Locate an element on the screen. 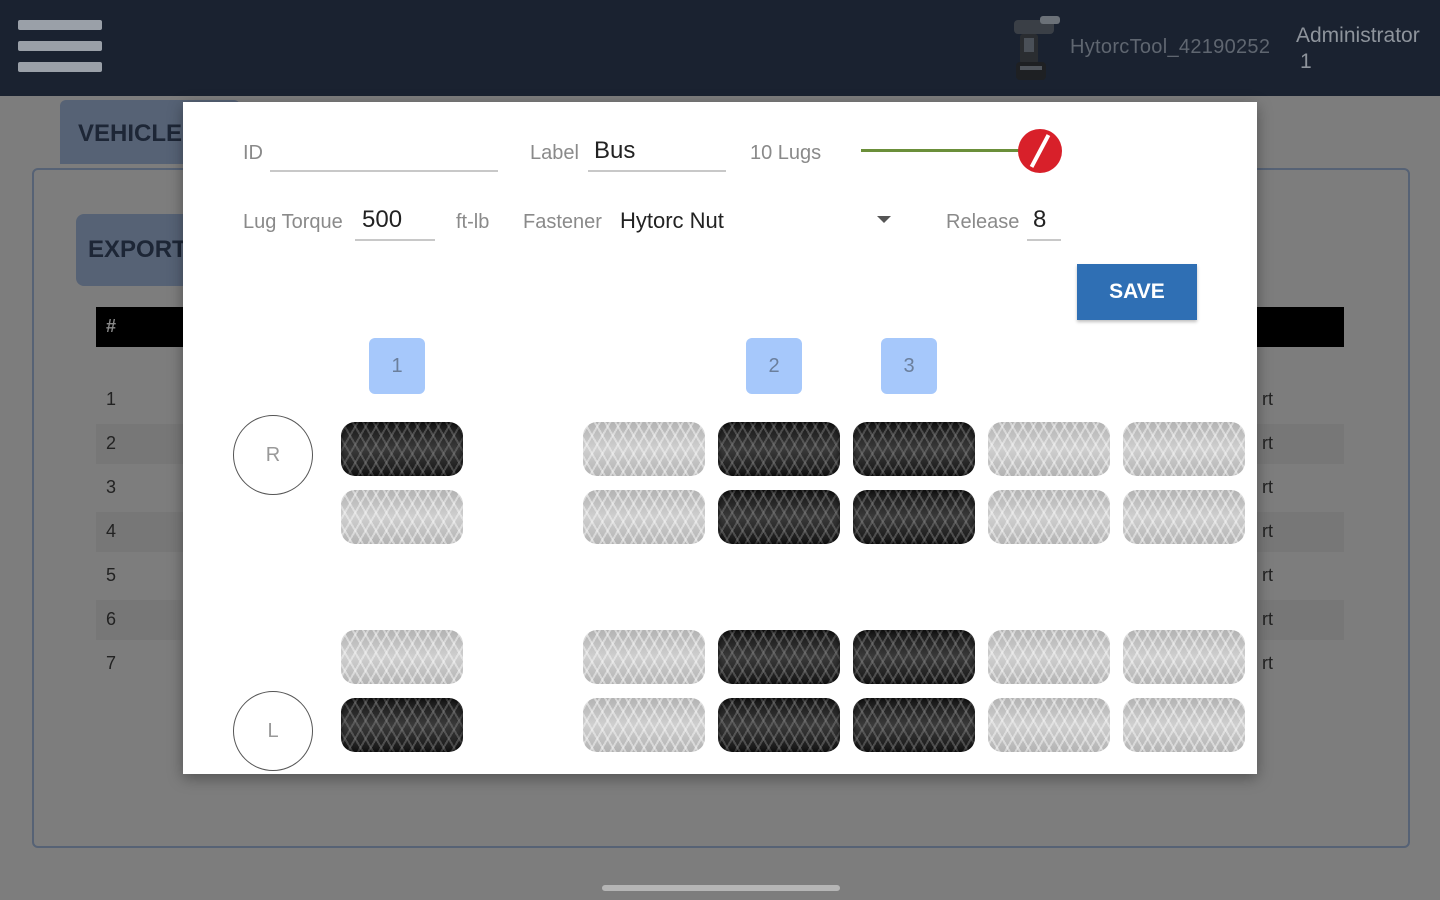 This screenshot has height=900, width=1440. user-role: Administrator is located at coordinates (1358, 35).